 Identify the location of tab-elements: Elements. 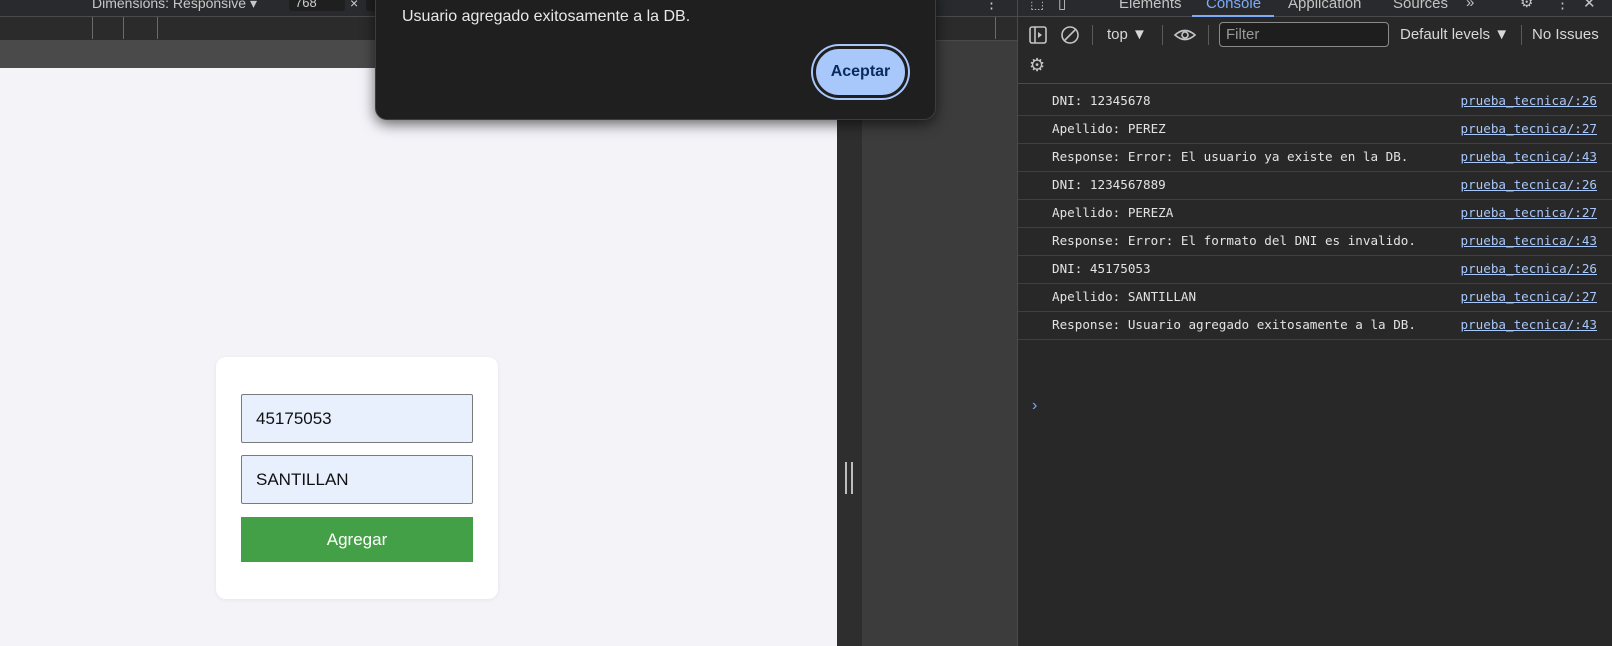
(1150, 6).